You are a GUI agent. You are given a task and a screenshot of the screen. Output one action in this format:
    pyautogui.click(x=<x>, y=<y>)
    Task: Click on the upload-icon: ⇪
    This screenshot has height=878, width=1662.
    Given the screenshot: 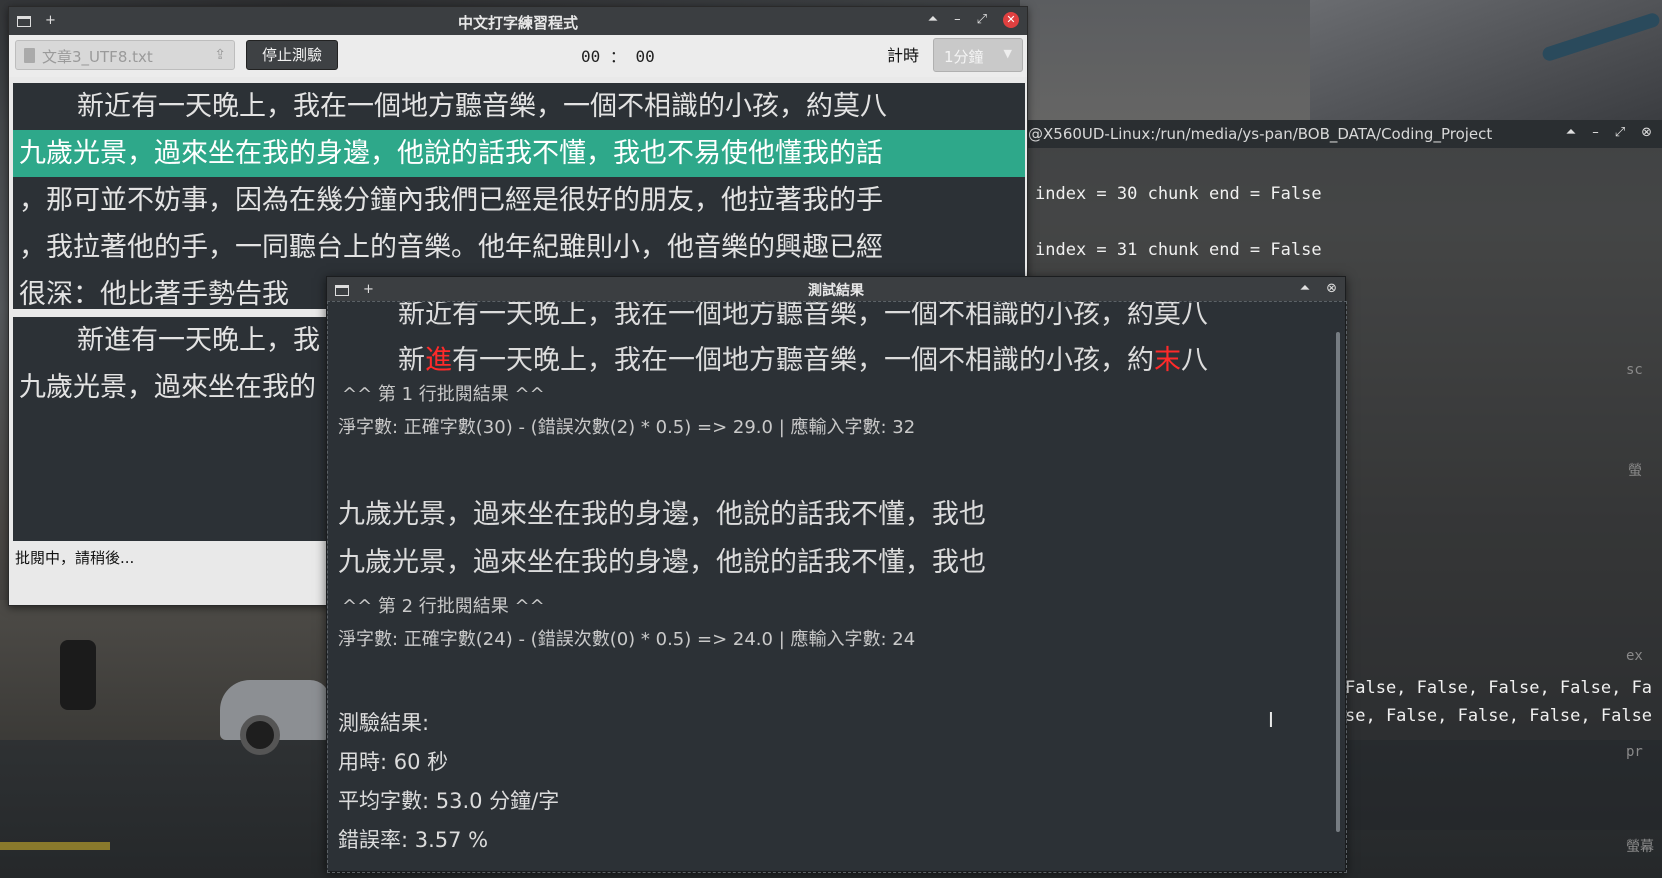 What is the action you would take?
    pyautogui.click(x=220, y=55)
    